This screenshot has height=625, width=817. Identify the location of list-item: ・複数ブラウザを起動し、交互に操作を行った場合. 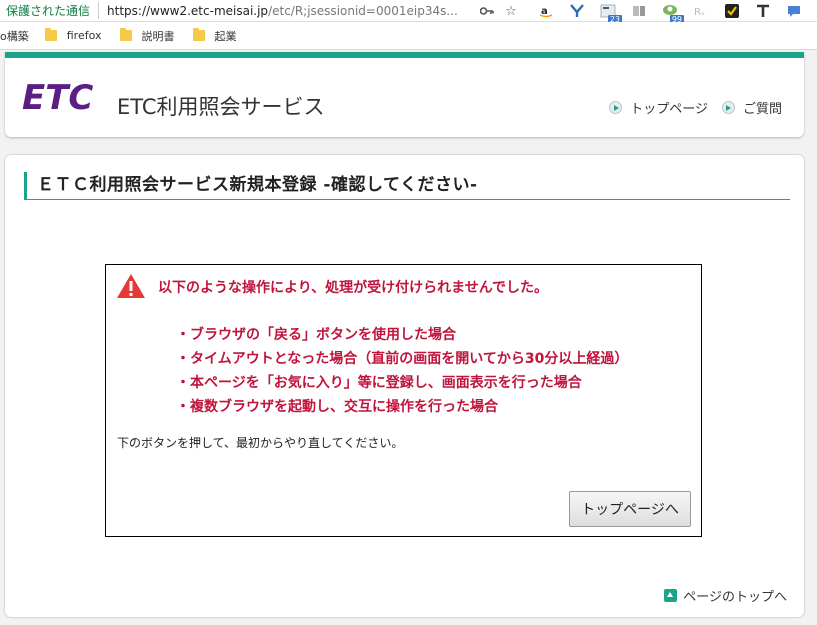
(337, 407).